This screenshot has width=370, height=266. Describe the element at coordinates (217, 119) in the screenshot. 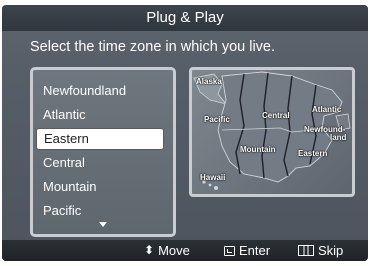

I see `map-label-pacific: Pacific` at that location.